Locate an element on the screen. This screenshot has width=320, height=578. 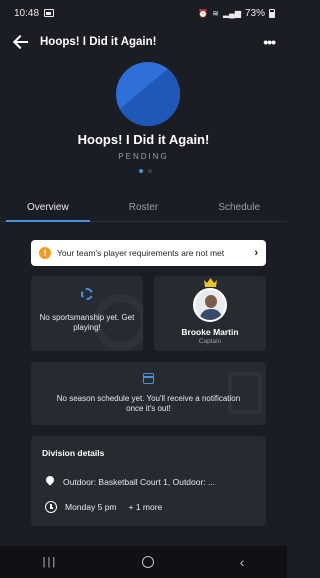
battery-icon is located at coordinates (272, 13).